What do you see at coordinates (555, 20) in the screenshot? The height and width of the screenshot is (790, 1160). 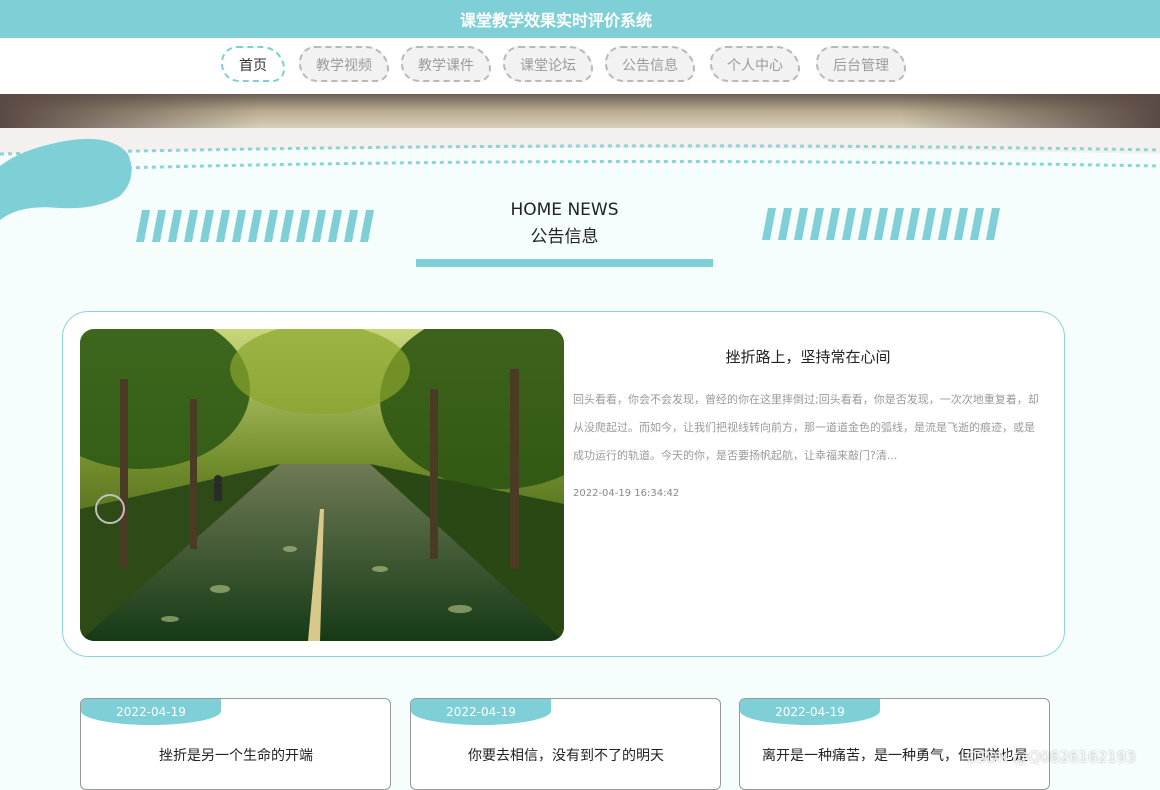 I see `site-title: 课堂教学效果实时评价系统` at bounding box center [555, 20].